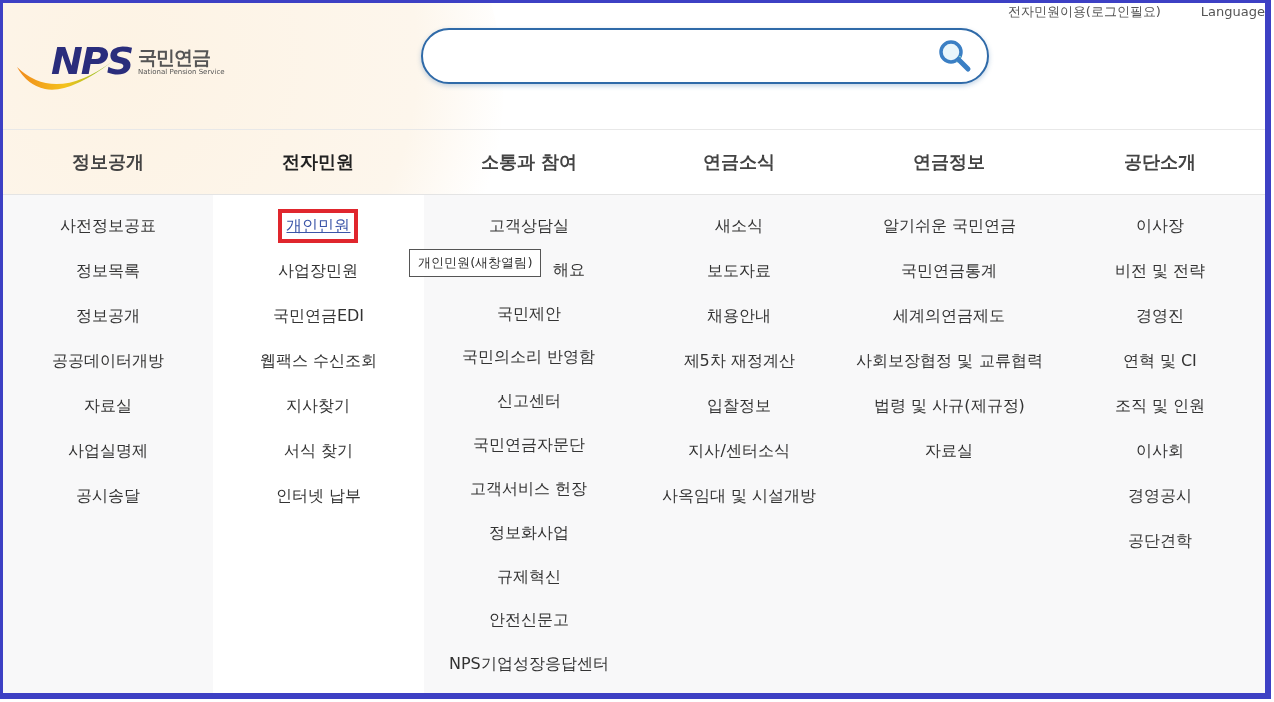  I want to click on menu-link: 연혁 및 CI, so click(1159, 361).